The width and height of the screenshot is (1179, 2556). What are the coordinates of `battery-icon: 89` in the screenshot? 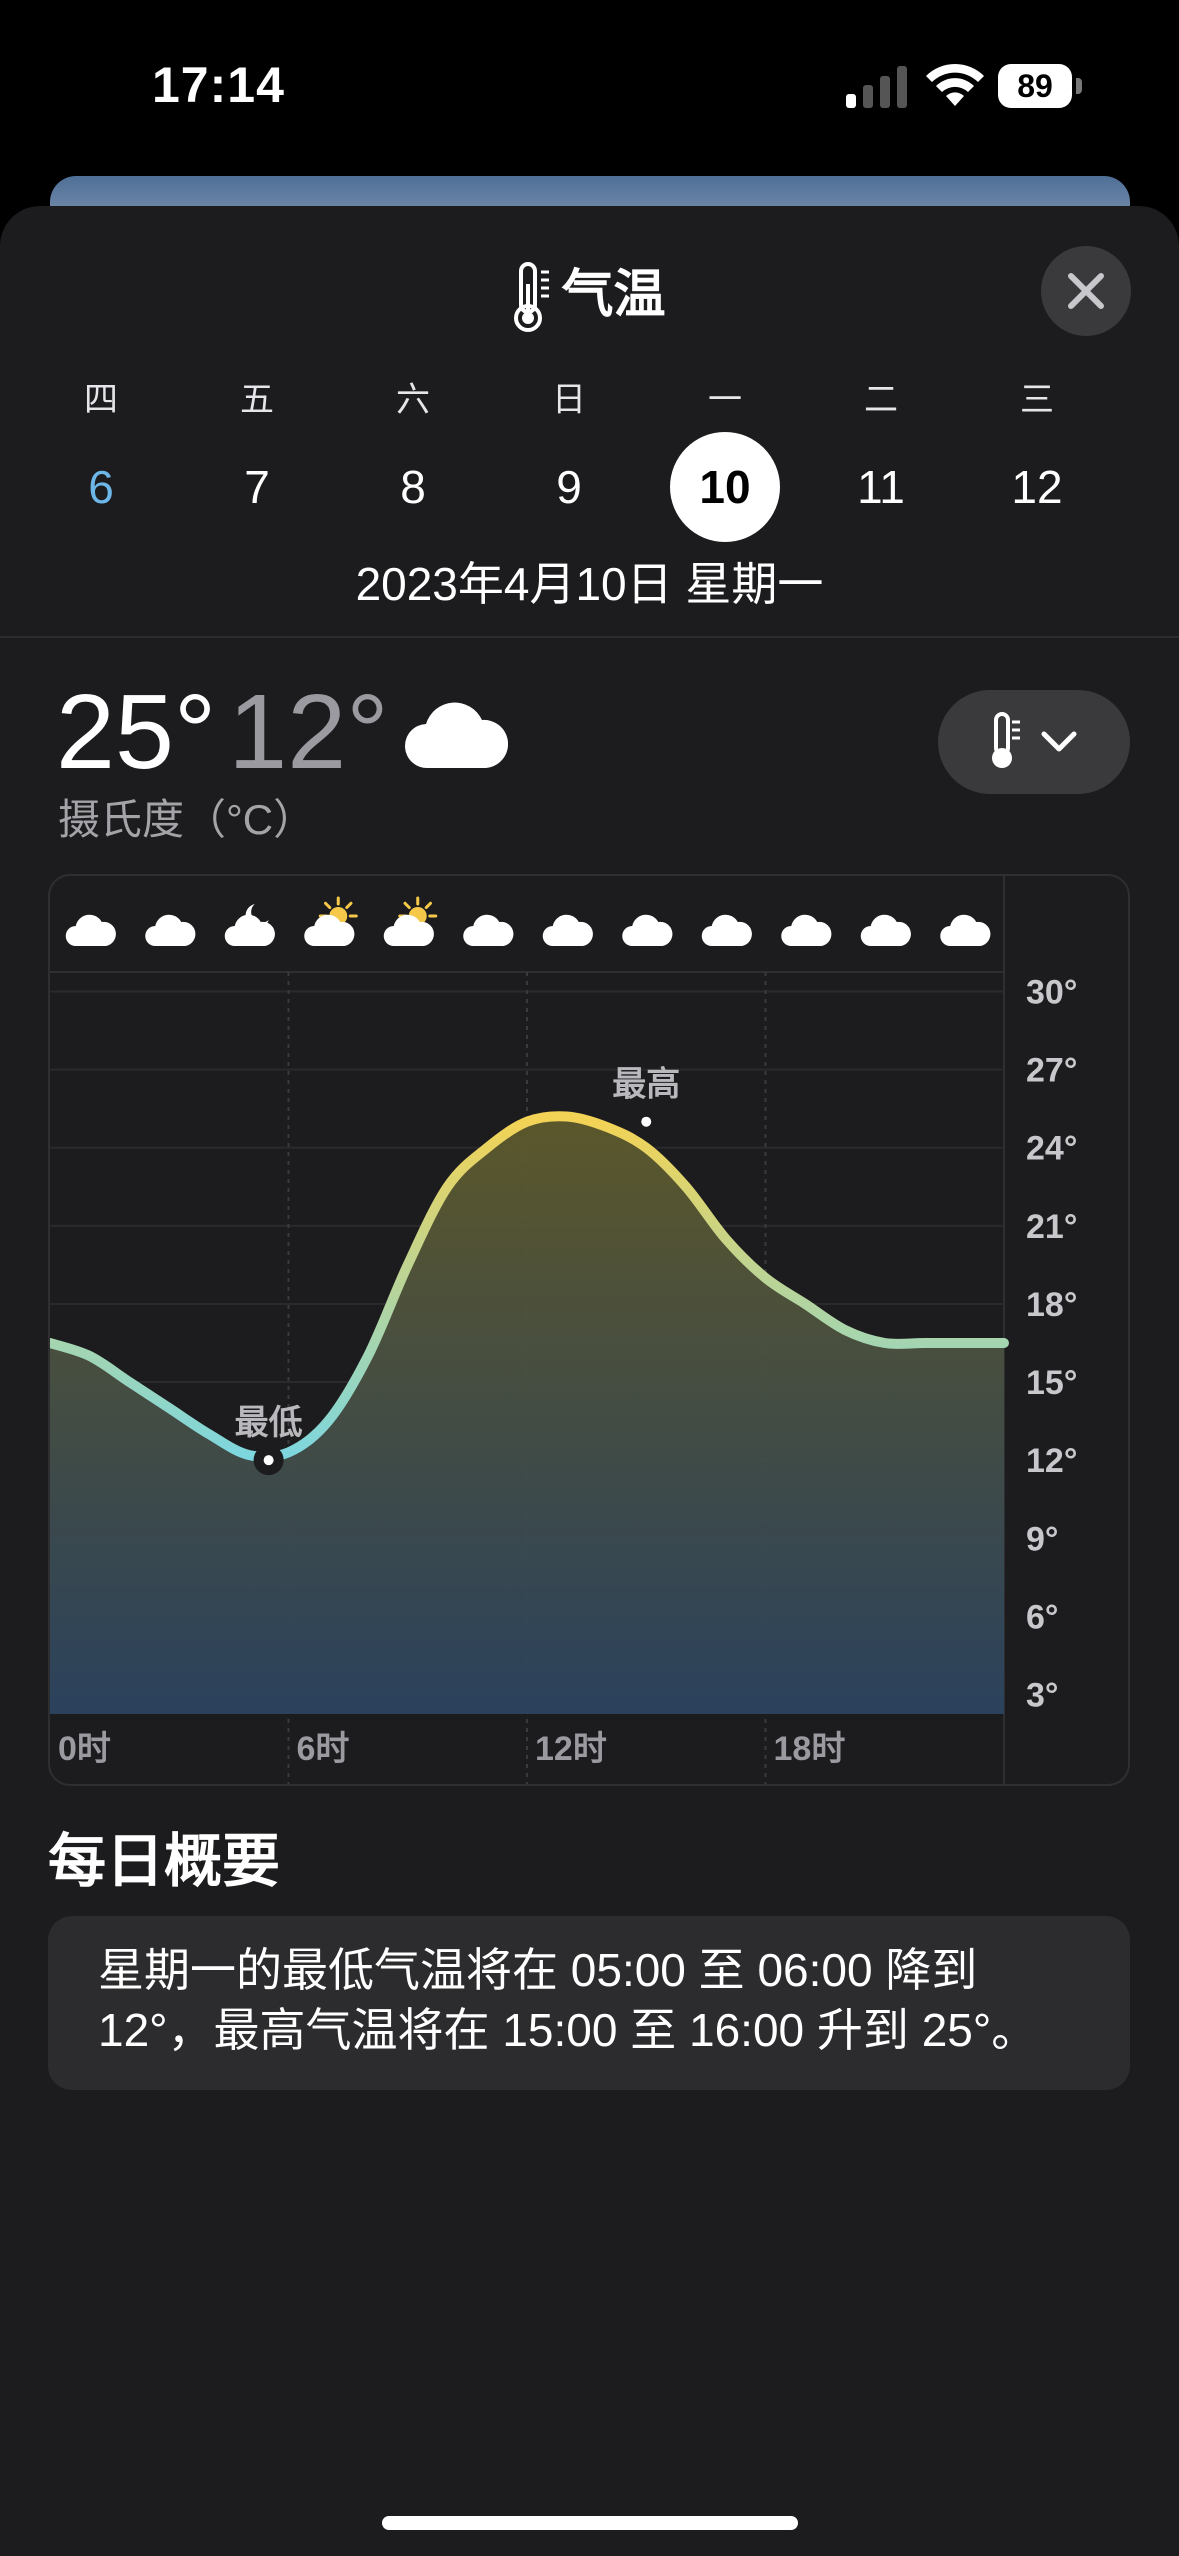 It's located at (1041, 86).